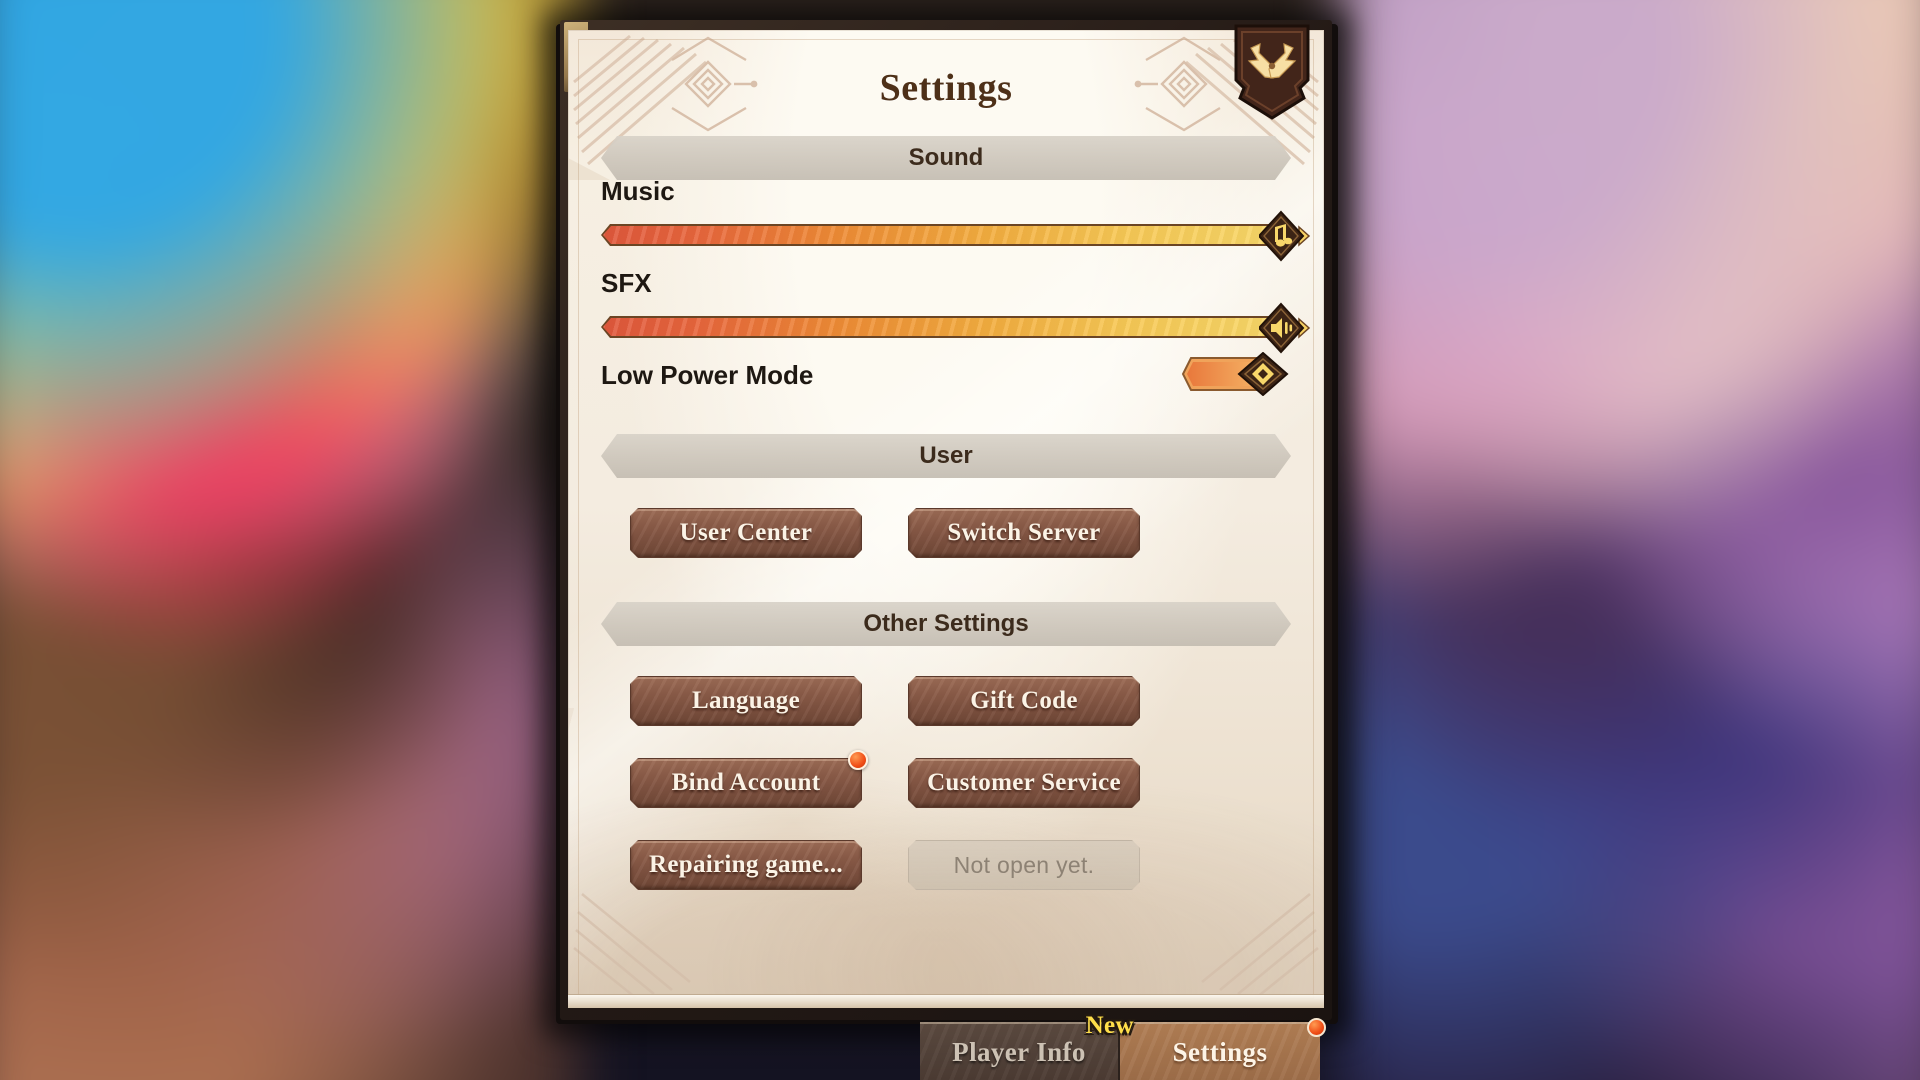  I want to click on switch-server-button: Switch Server, so click(1024, 533).